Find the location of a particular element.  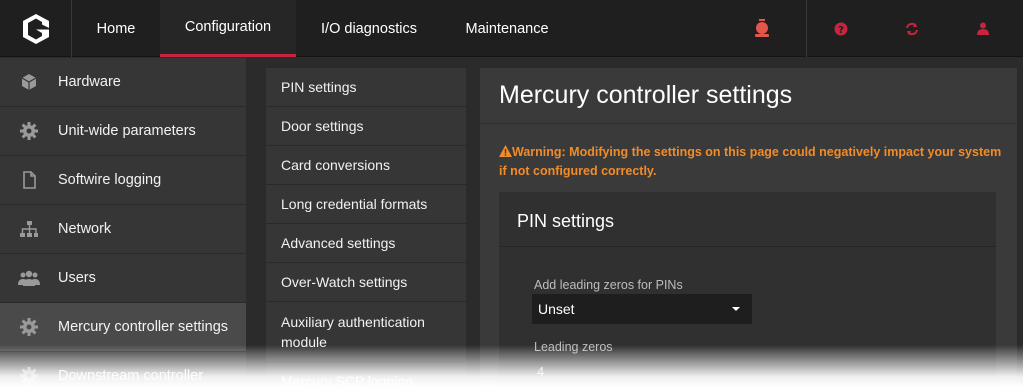

sidebar-item-mercury-controller-settings: Mercury controller settings is located at coordinates (123, 327).